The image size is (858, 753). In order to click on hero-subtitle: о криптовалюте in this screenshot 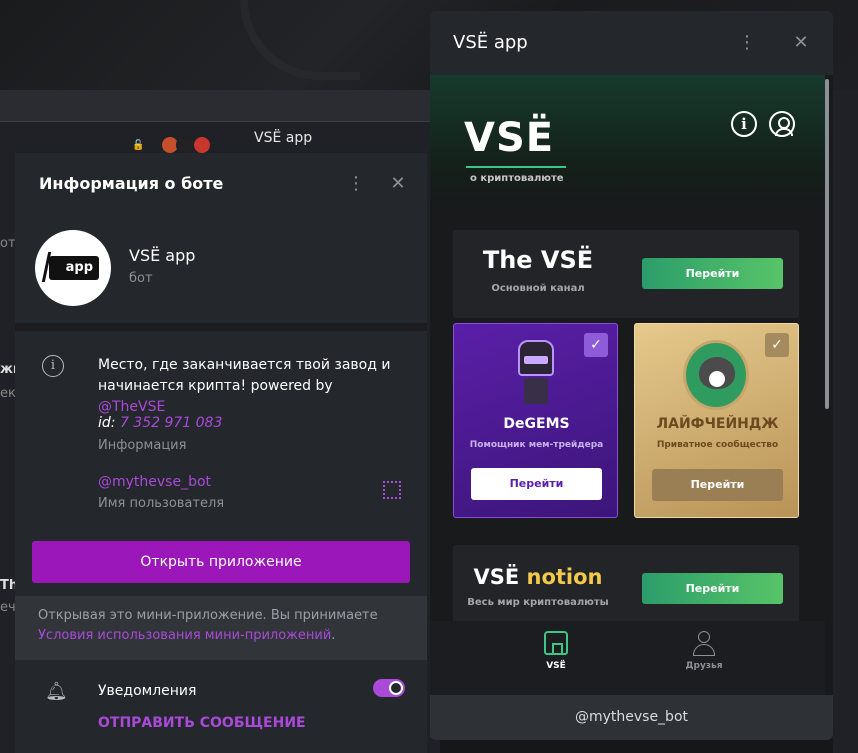, I will do `click(517, 178)`.